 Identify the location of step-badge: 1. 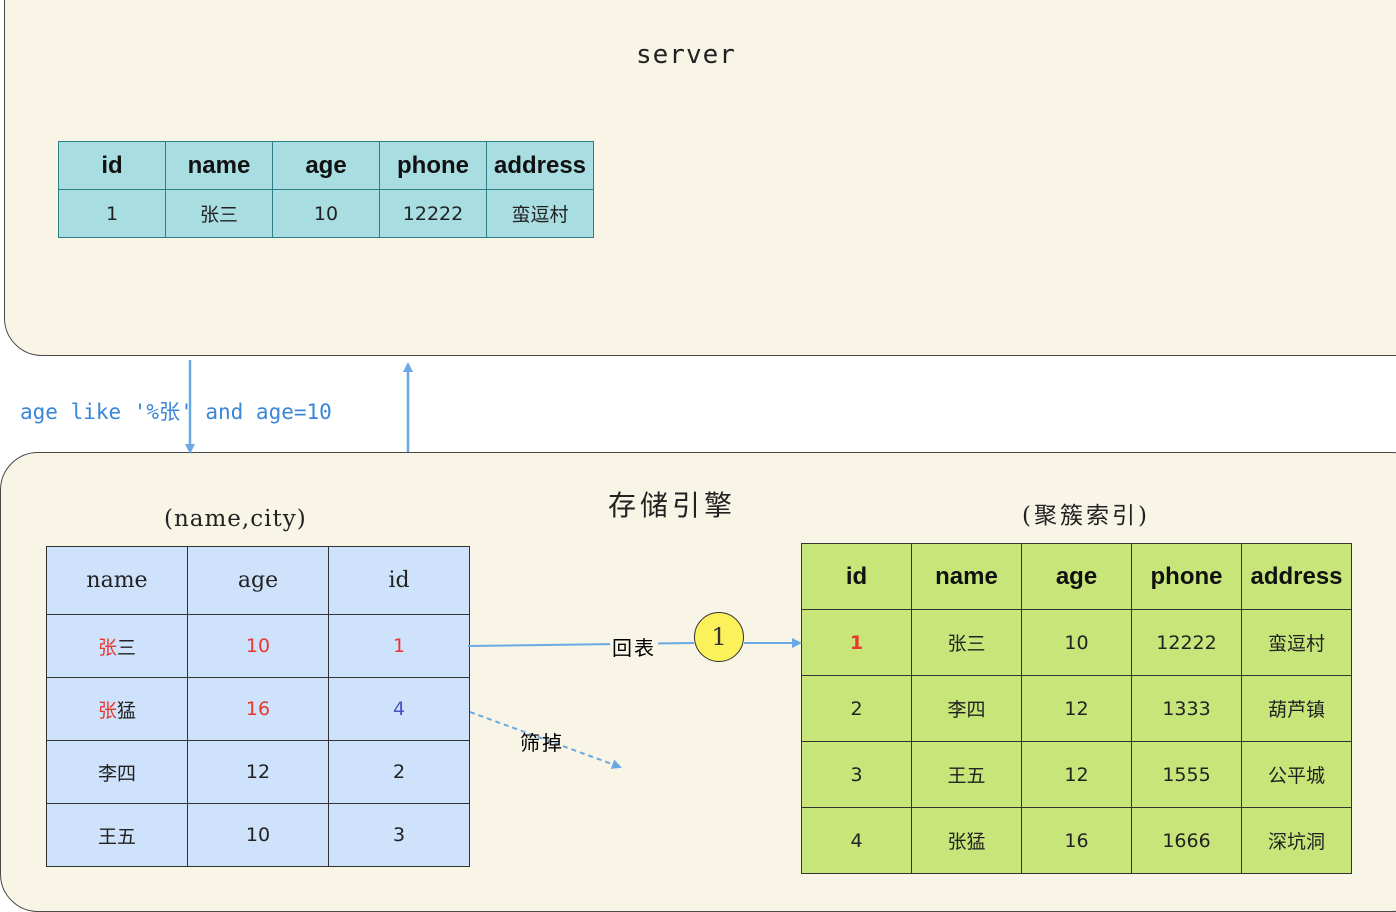
(719, 637).